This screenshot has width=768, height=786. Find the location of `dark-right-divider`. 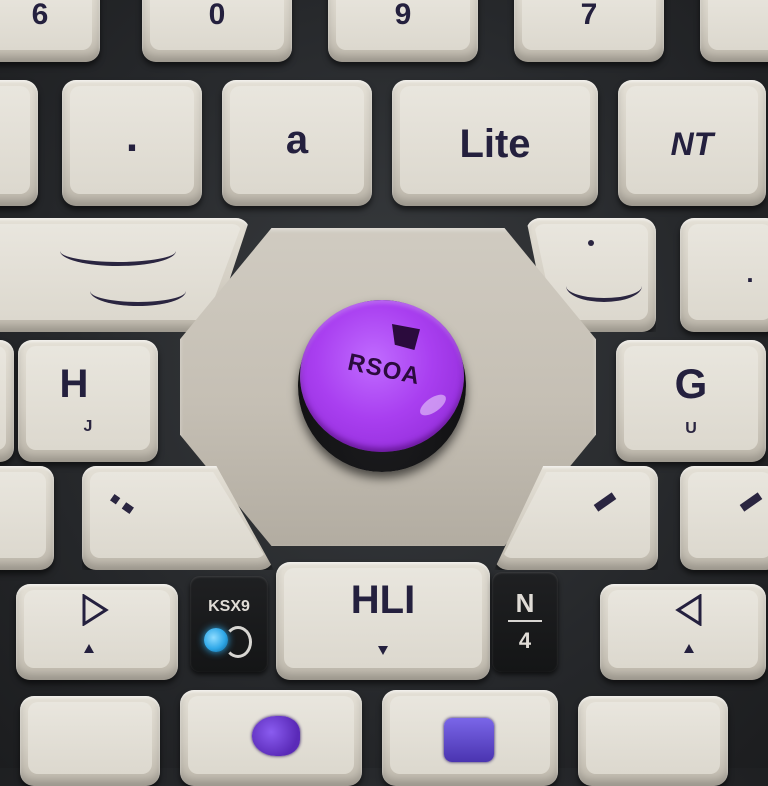

dark-right-divider is located at coordinates (525, 621).